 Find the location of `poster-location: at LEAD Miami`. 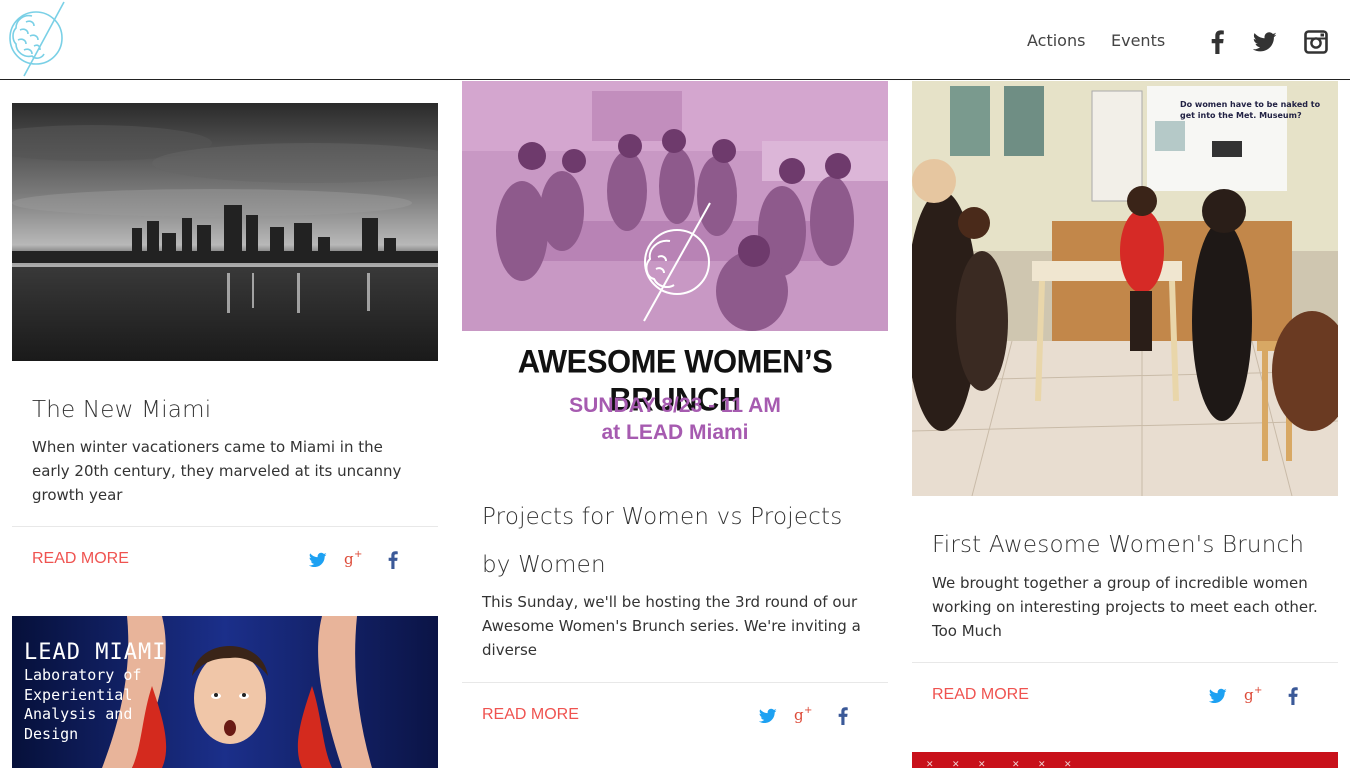

poster-location: at LEAD Miami is located at coordinates (675, 432).